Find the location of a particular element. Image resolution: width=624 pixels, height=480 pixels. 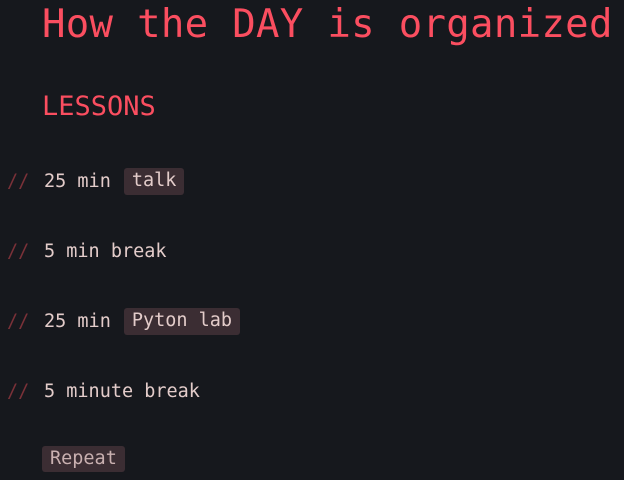

item-break: 5 min break is located at coordinates (105, 251).